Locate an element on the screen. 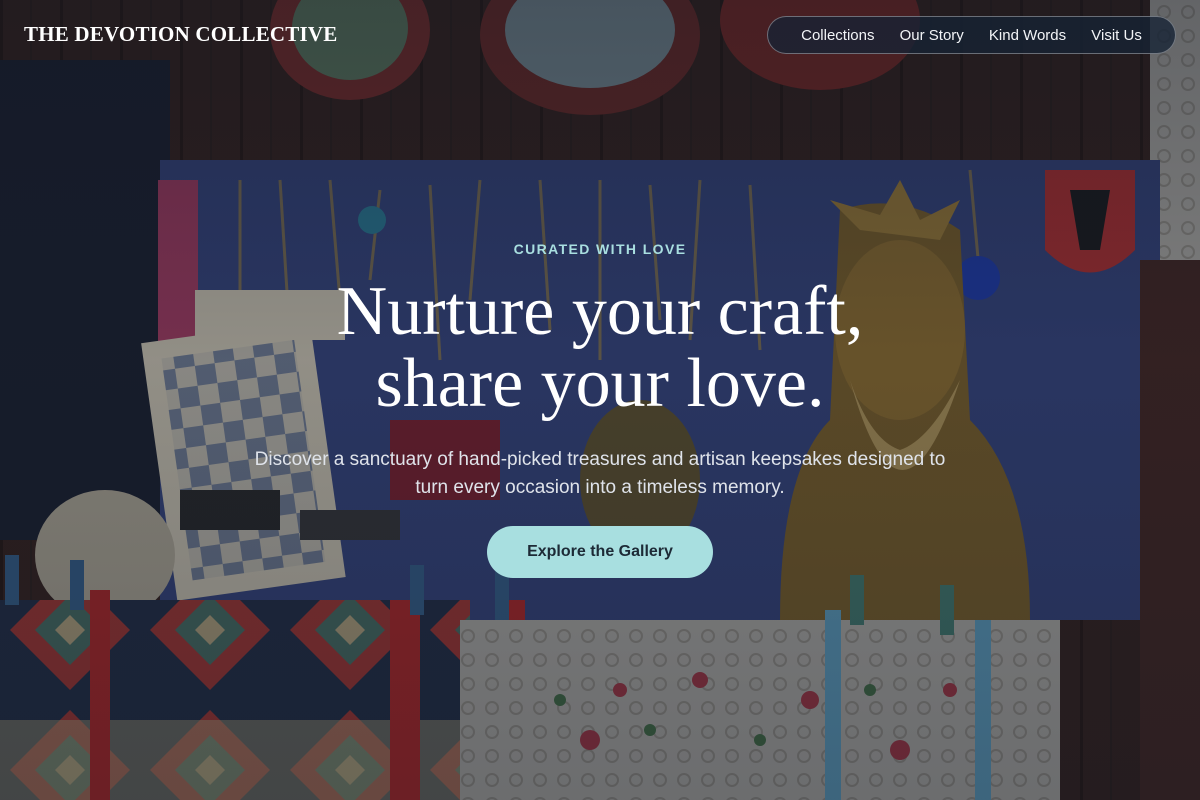 This screenshot has width=1200, height=800. hero-eyebrow: CURATED WITH LOVE is located at coordinates (600, 249).